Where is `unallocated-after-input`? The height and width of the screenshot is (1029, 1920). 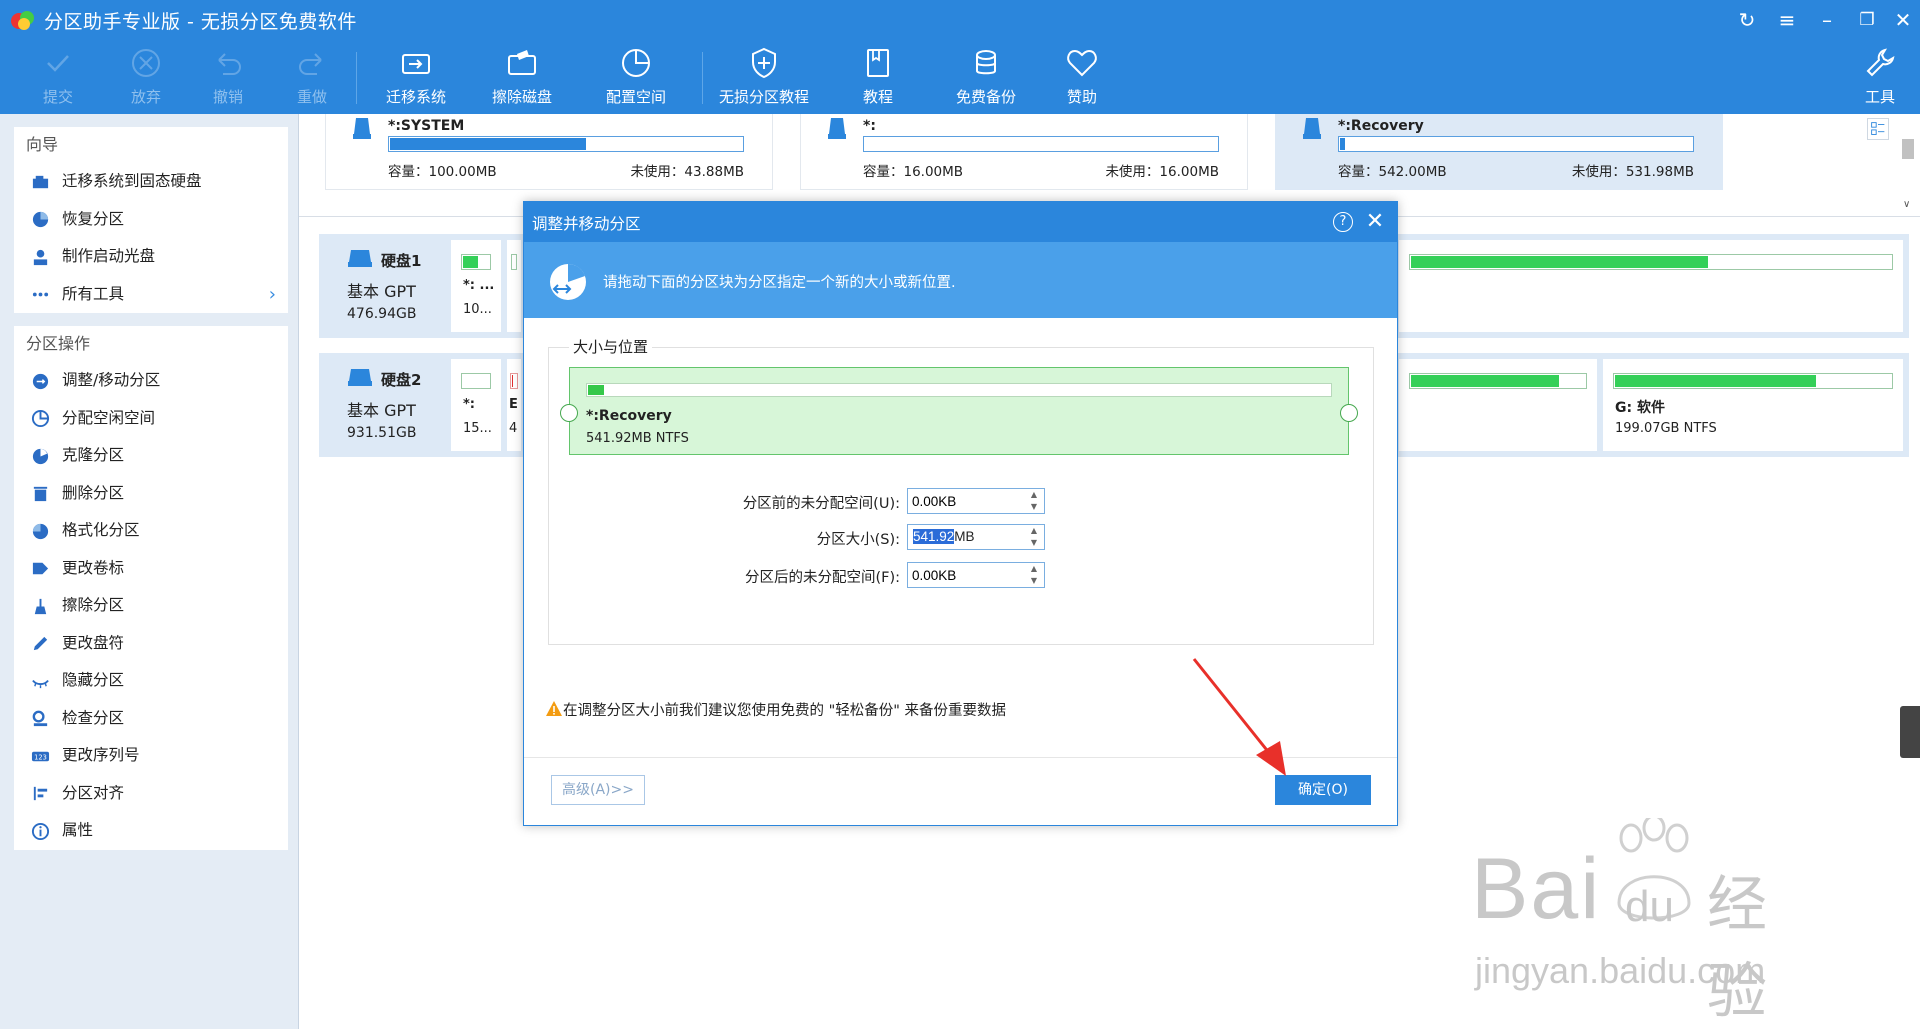
unallocated-after-input is located at coordinates (967, 575).